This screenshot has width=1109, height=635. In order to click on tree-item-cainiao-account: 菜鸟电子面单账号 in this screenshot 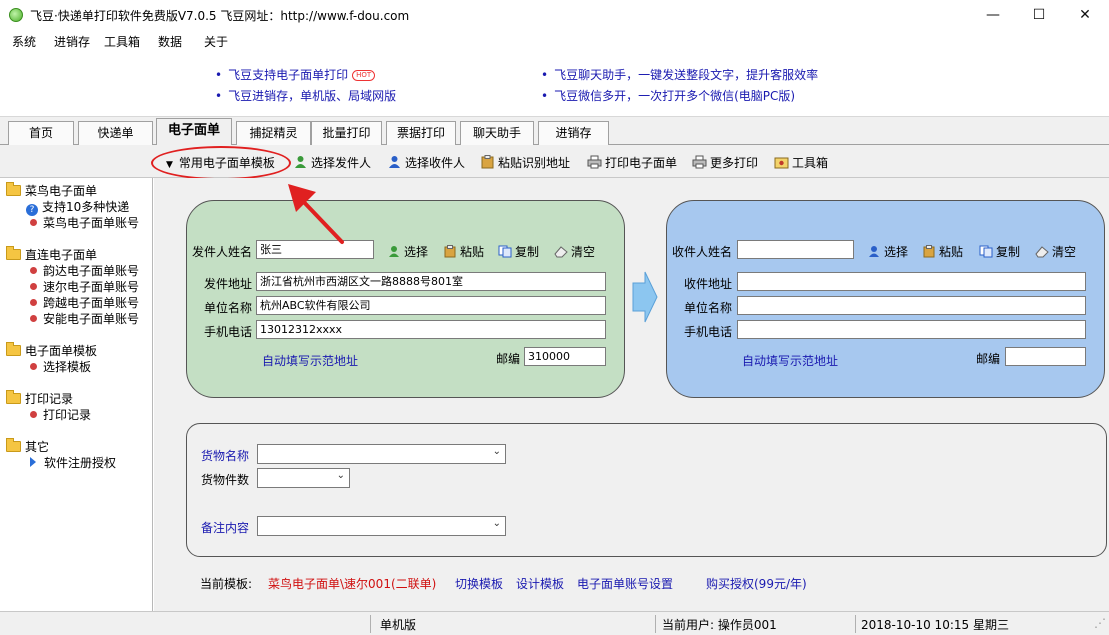, I will do `click(84, 222)`.